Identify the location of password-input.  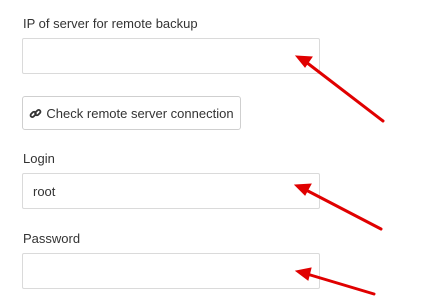
(171, 271).